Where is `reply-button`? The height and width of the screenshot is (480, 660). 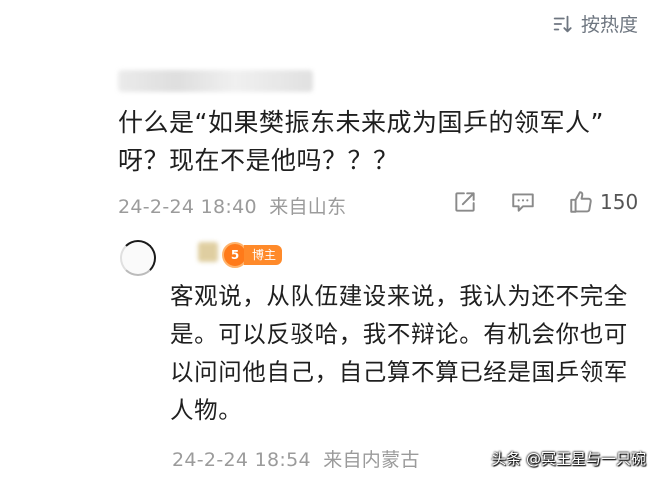
reply-button is located at coordinates (523, 202).